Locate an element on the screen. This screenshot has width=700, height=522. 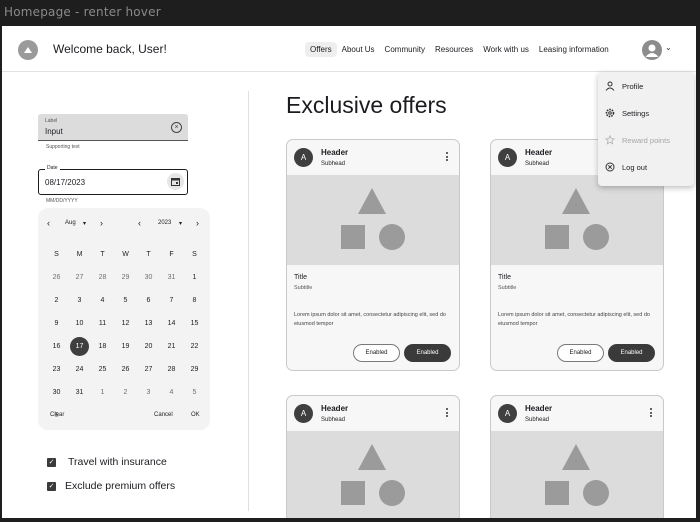
next-month-icon: › is located at coordinates (101, 223).